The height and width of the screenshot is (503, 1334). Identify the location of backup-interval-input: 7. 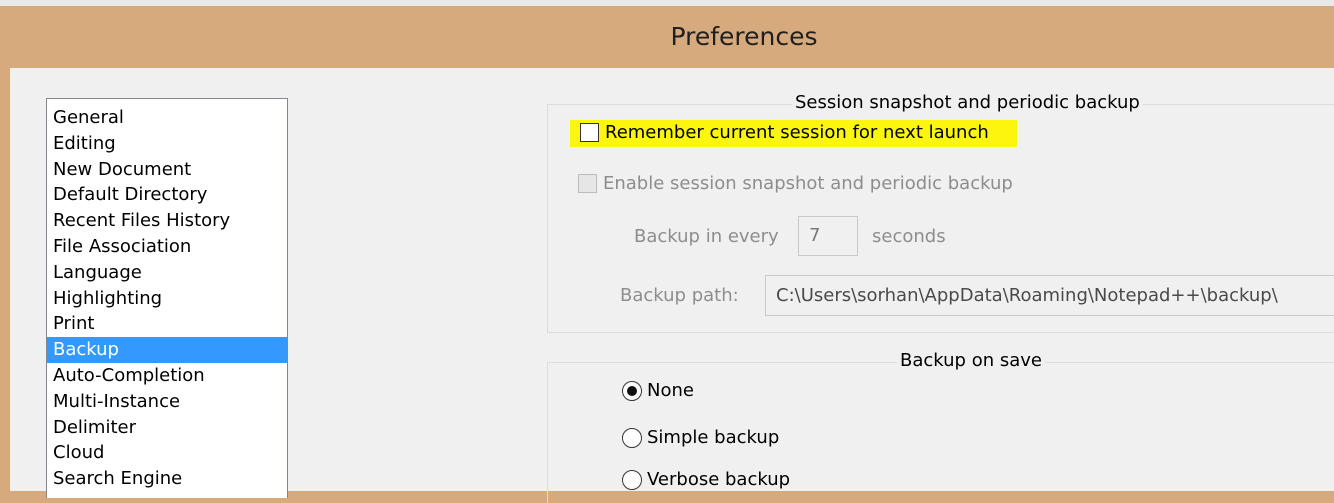
(828, 236).